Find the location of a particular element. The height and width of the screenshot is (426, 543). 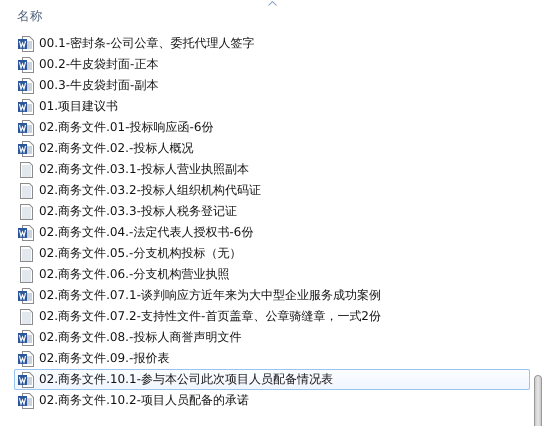

file-name: 02.商务文件.01-投标响应函-6份 is located at coordinates (126, 127).